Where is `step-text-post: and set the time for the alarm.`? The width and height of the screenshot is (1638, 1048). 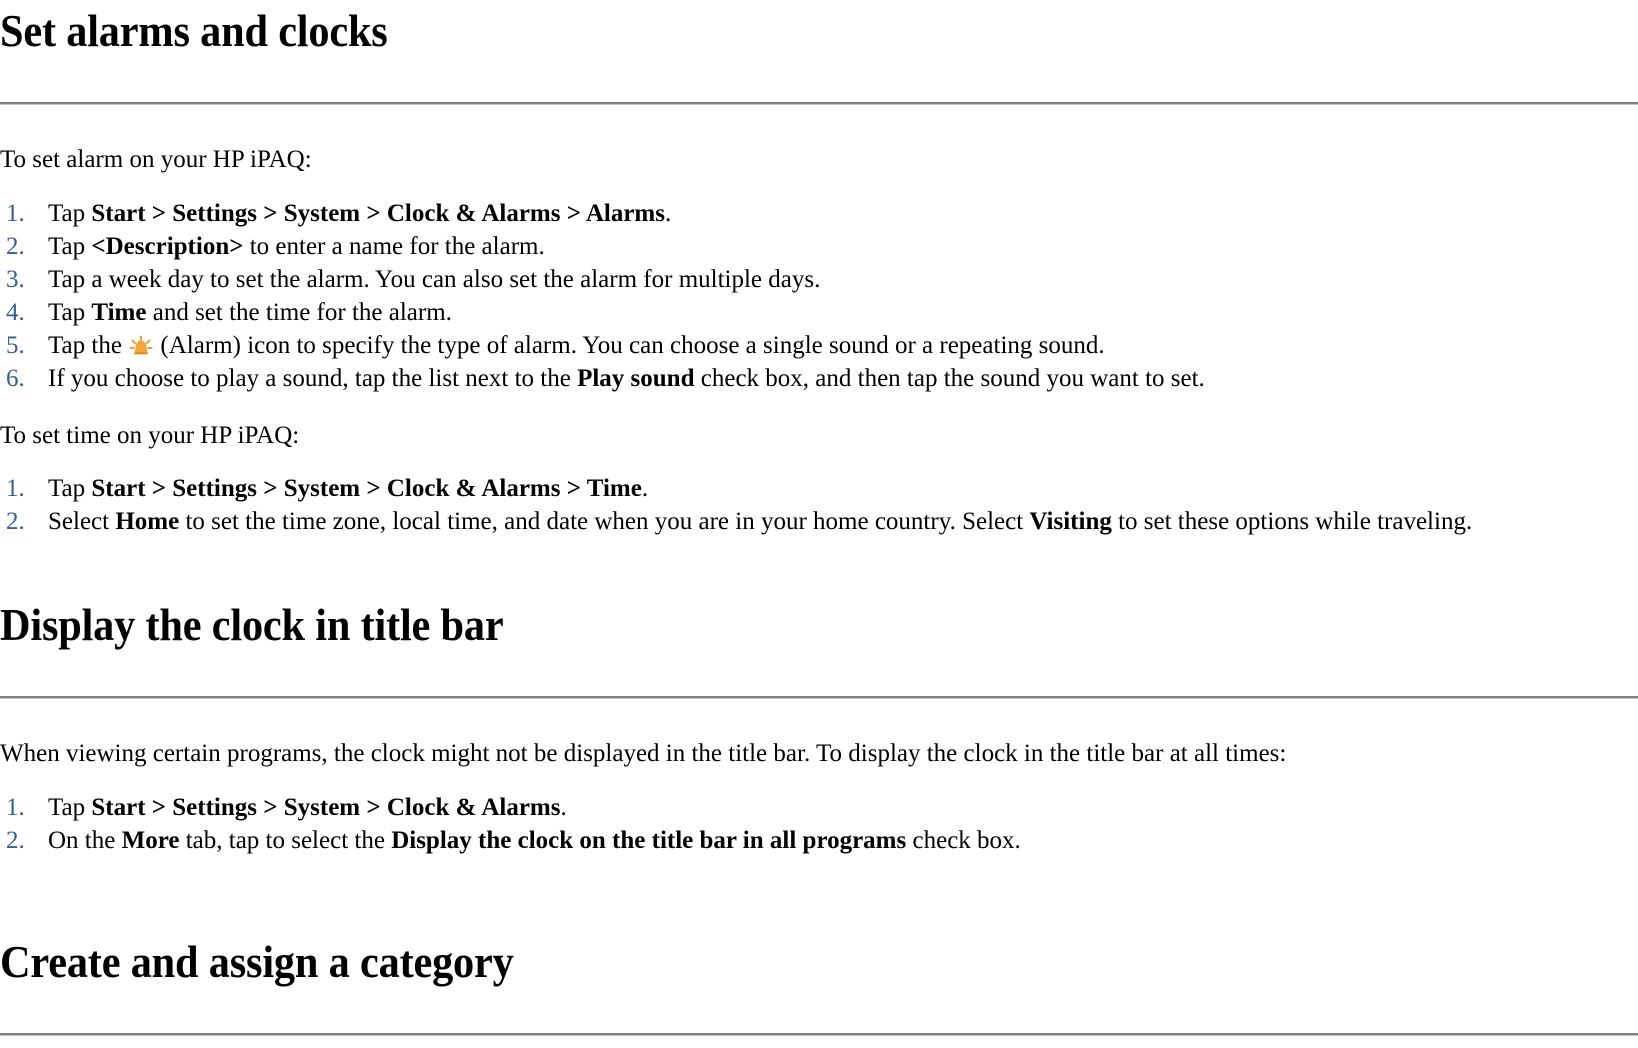
step-text-post: and set the time for the alarm. is located at coordinates (299, 312).